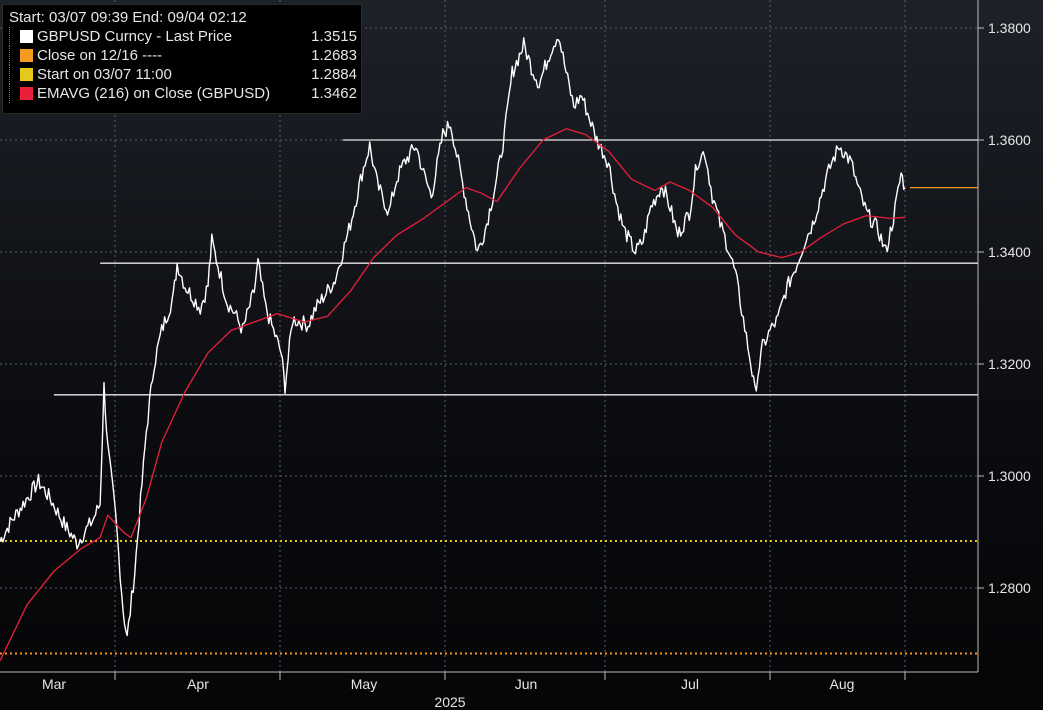  What do you see at coordinates (1009, 588) in the screenshot?
I see `y-tick-label: 1.2800` at bounding box center [1009, 588].